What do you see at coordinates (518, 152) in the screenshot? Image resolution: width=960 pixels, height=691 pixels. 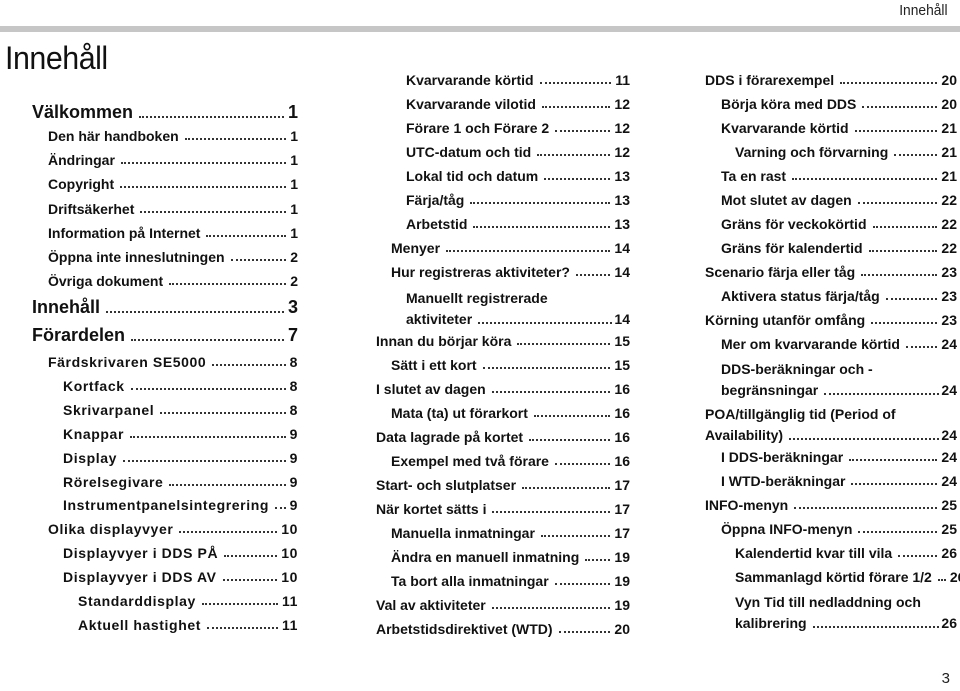 I see `toc-entry: UTC-datum och tid 12` at bounding box center [518, 152].